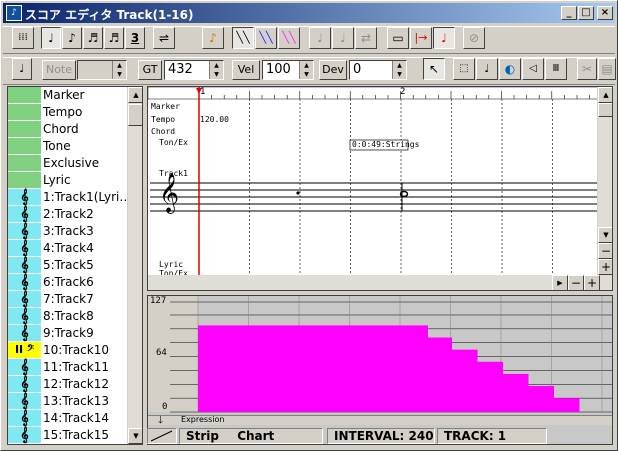 This screenshot has height=451, width=618. What do you see at coordinates (586, 13) in the screenshot?
I see `maximize-button: □` at bounding box center [586, 13].